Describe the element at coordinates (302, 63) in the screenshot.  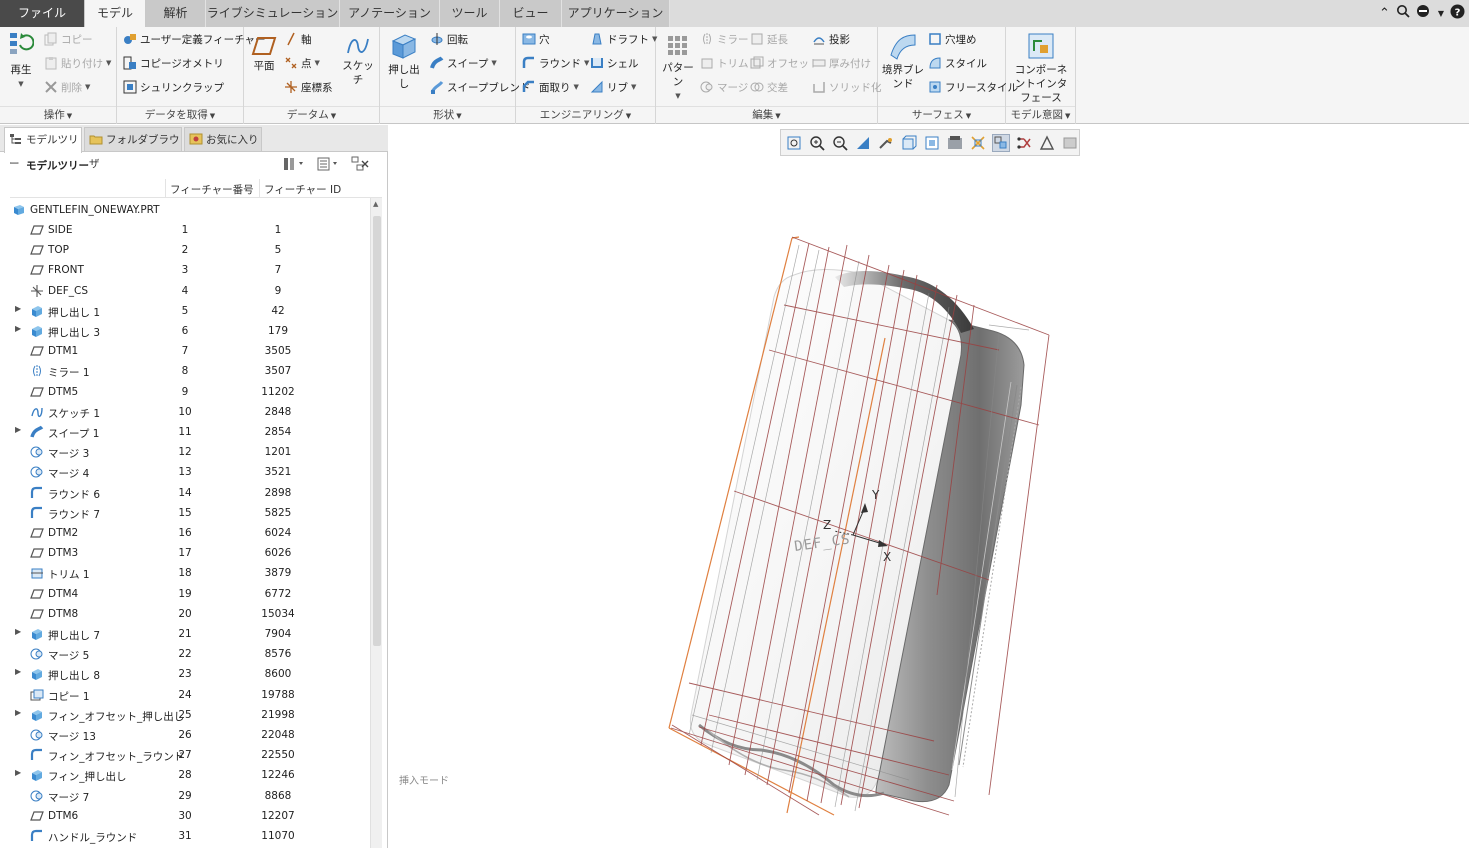
I see `point-button: 点 ▼` at that location.